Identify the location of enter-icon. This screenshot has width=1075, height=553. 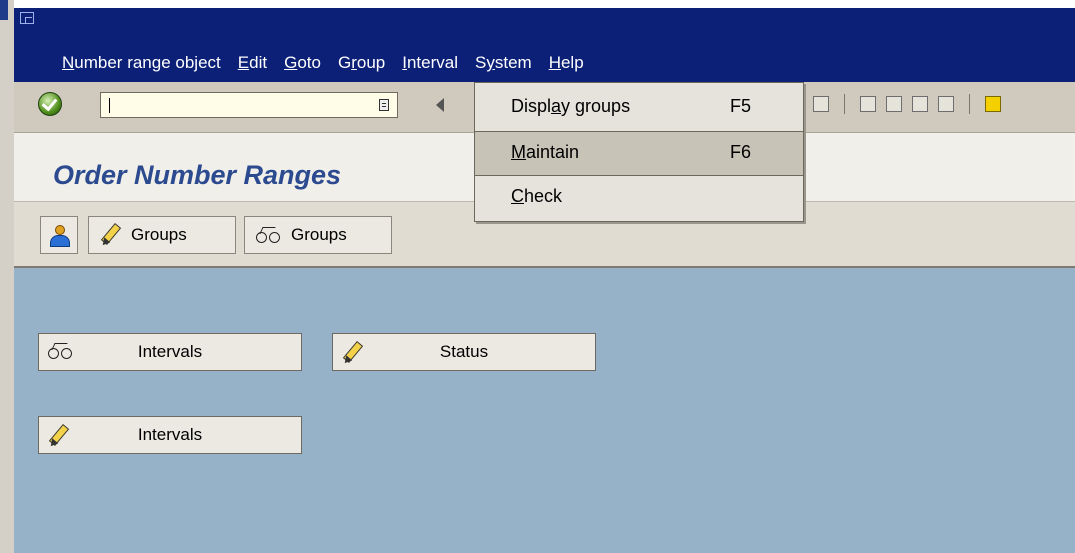
(50, 104).